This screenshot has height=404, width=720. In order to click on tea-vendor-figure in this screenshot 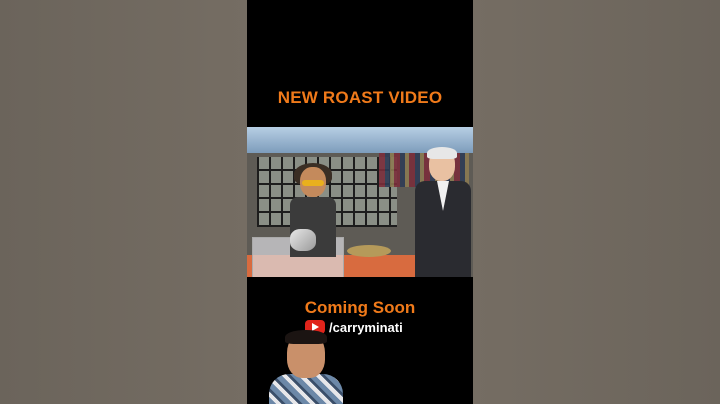, I will do `click(312, 210)`.